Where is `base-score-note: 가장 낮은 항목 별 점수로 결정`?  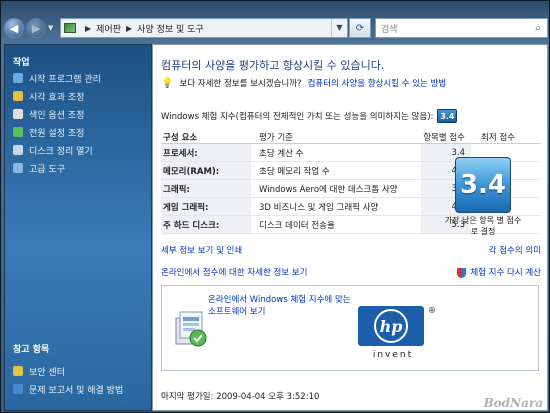
base-score-note: 가장 낮은 항목 별 점수로 결정 is located at coordinates (483, 226).